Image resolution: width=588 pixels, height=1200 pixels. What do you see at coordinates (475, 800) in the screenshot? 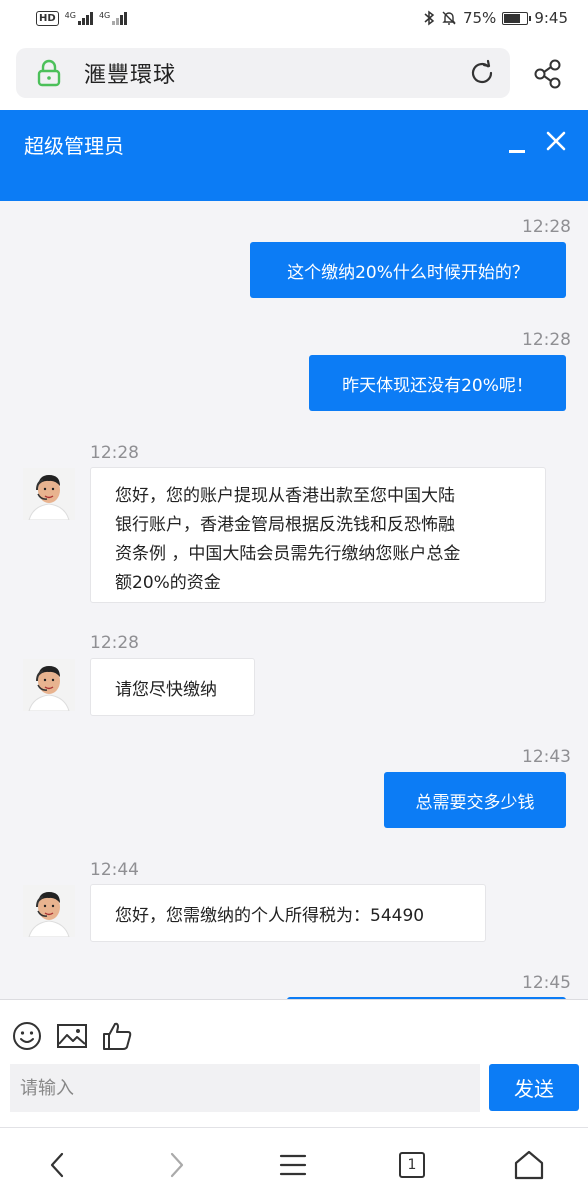
I see `message-bubble-outgoing: 总需要交多少钱` at bounding box center [475, 800].